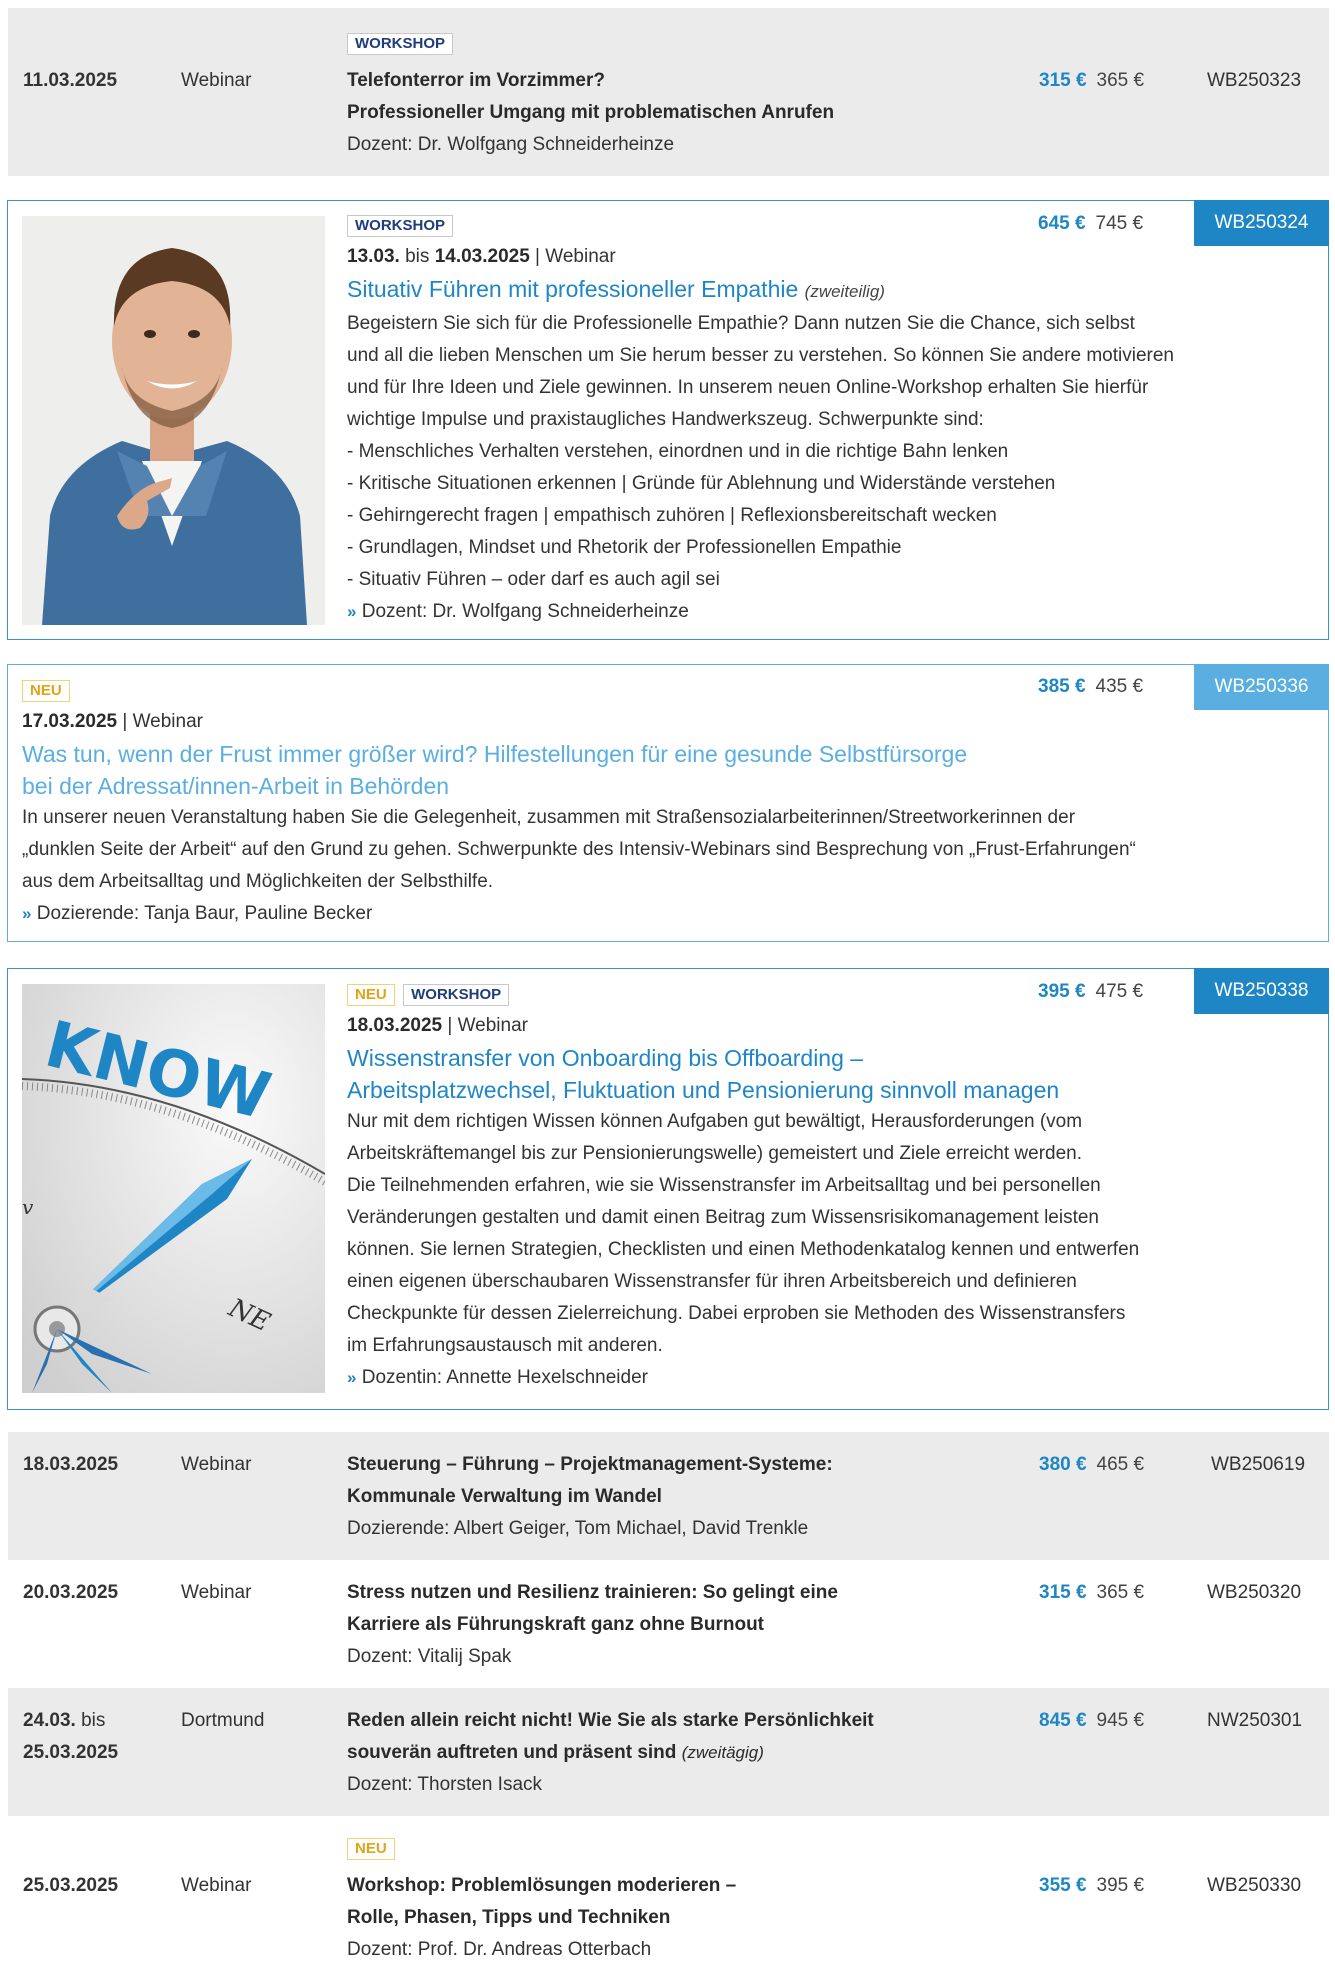 The image size is (1335, 1966). I want to click on seminar-meta: 18.03.2025 | Webinar, so click(837, 1026).